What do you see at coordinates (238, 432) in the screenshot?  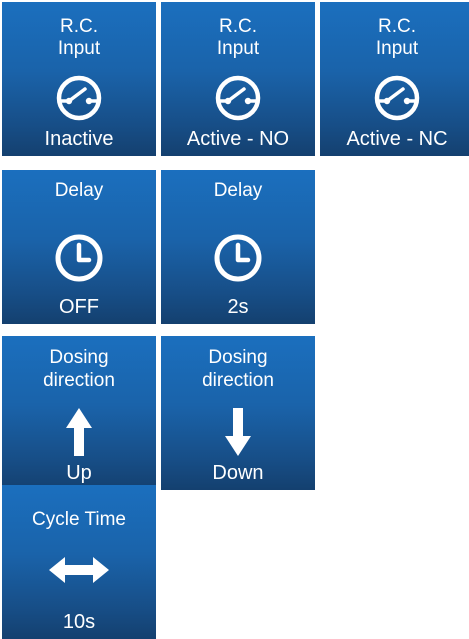 I see `arrow-down-icon` at bounding box center [238, 432].